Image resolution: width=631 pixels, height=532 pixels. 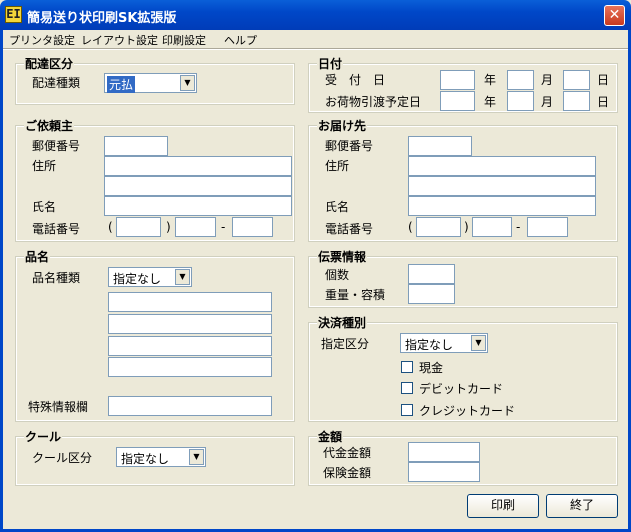 I want to click on slip-group: 伝票情報 個数 重量・容積, so click(x=463, y=278).